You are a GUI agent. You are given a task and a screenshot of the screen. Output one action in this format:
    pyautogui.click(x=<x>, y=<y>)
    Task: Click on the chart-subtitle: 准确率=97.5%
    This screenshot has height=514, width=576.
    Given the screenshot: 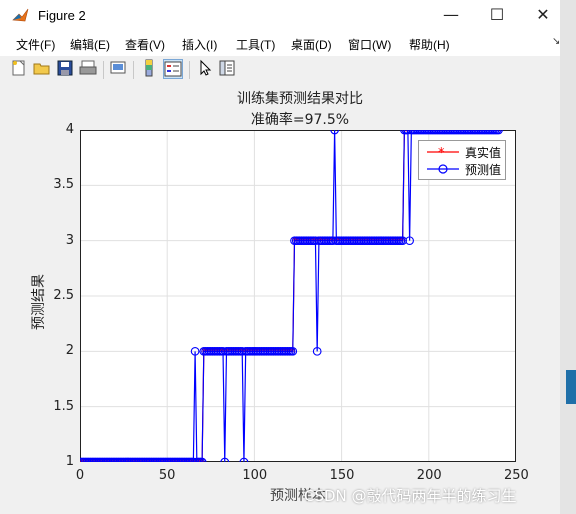 What is the action you would take?
    pyautogui.click(x=300, y=120)
    